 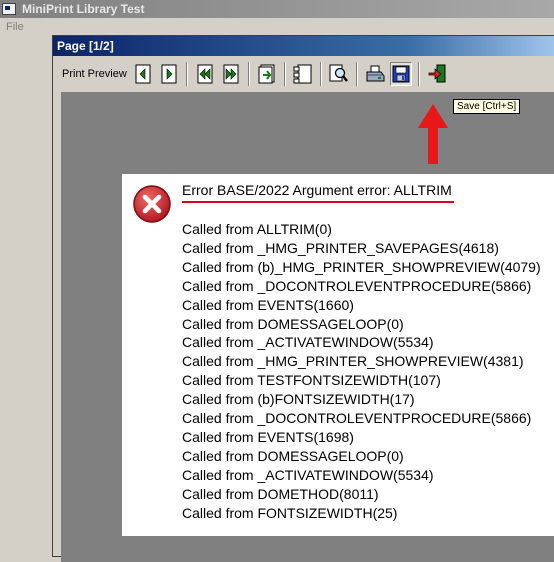 I want to click on preview-title: Page [1/2], so click(x=85, y=46).